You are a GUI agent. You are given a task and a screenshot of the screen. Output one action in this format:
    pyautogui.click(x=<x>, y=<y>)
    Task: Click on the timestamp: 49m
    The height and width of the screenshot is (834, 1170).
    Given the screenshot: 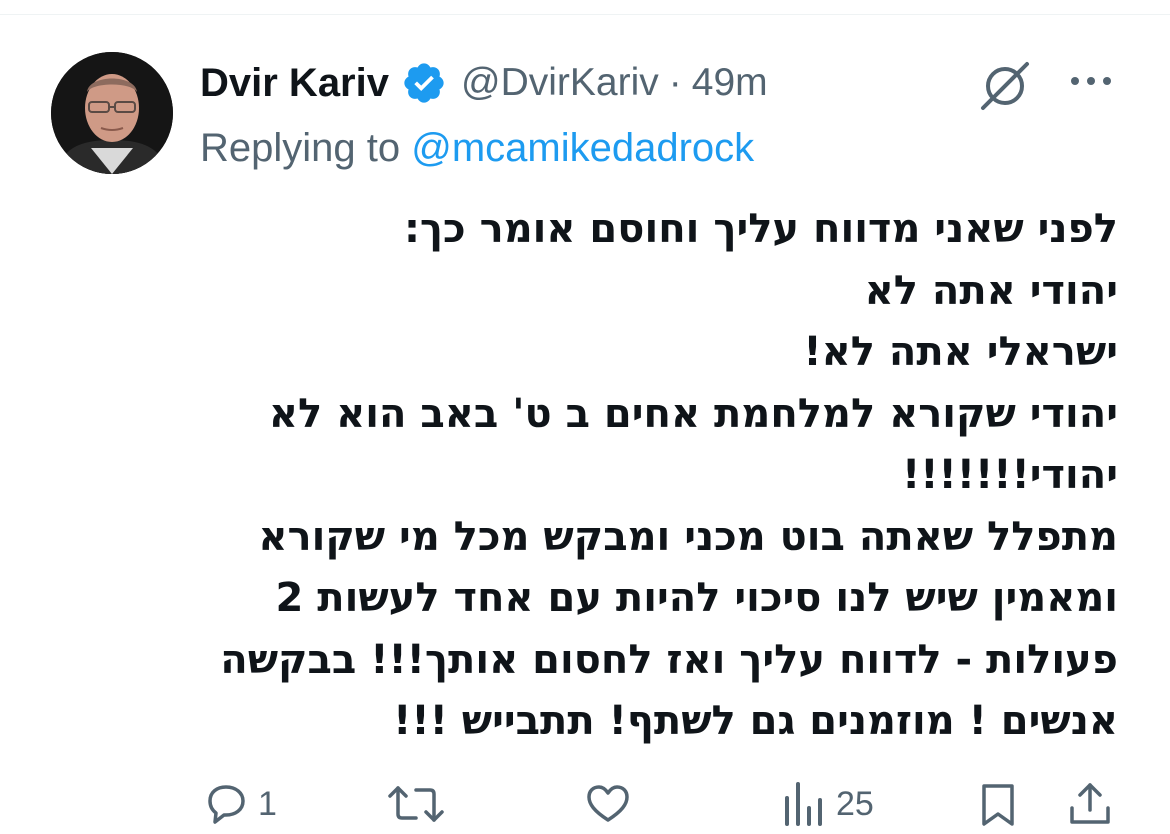 What is the action you would take?
    pyautogui.click(x=730, y=83)
    